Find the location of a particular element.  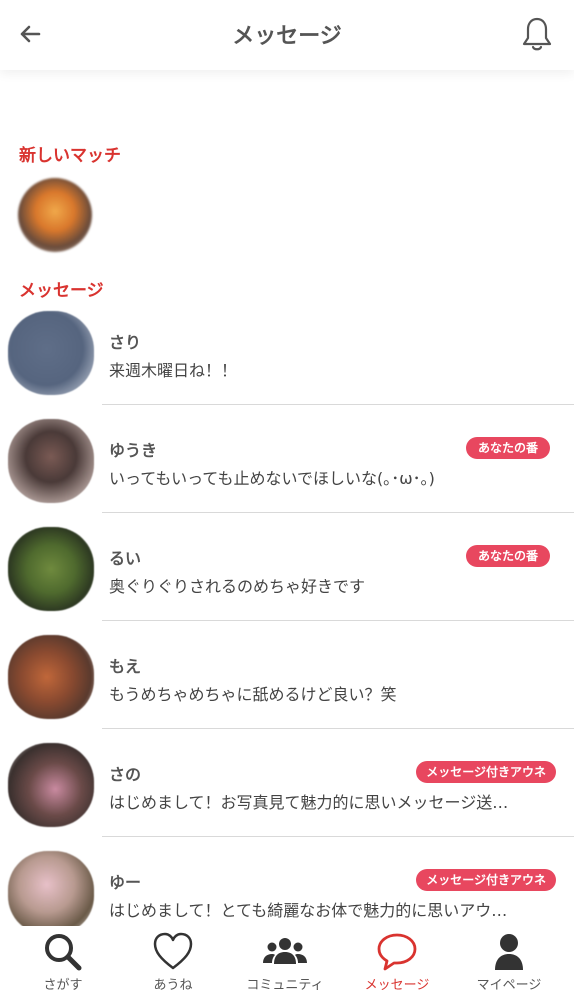

tab-aune: あうね is located at coordinates (173, 963).